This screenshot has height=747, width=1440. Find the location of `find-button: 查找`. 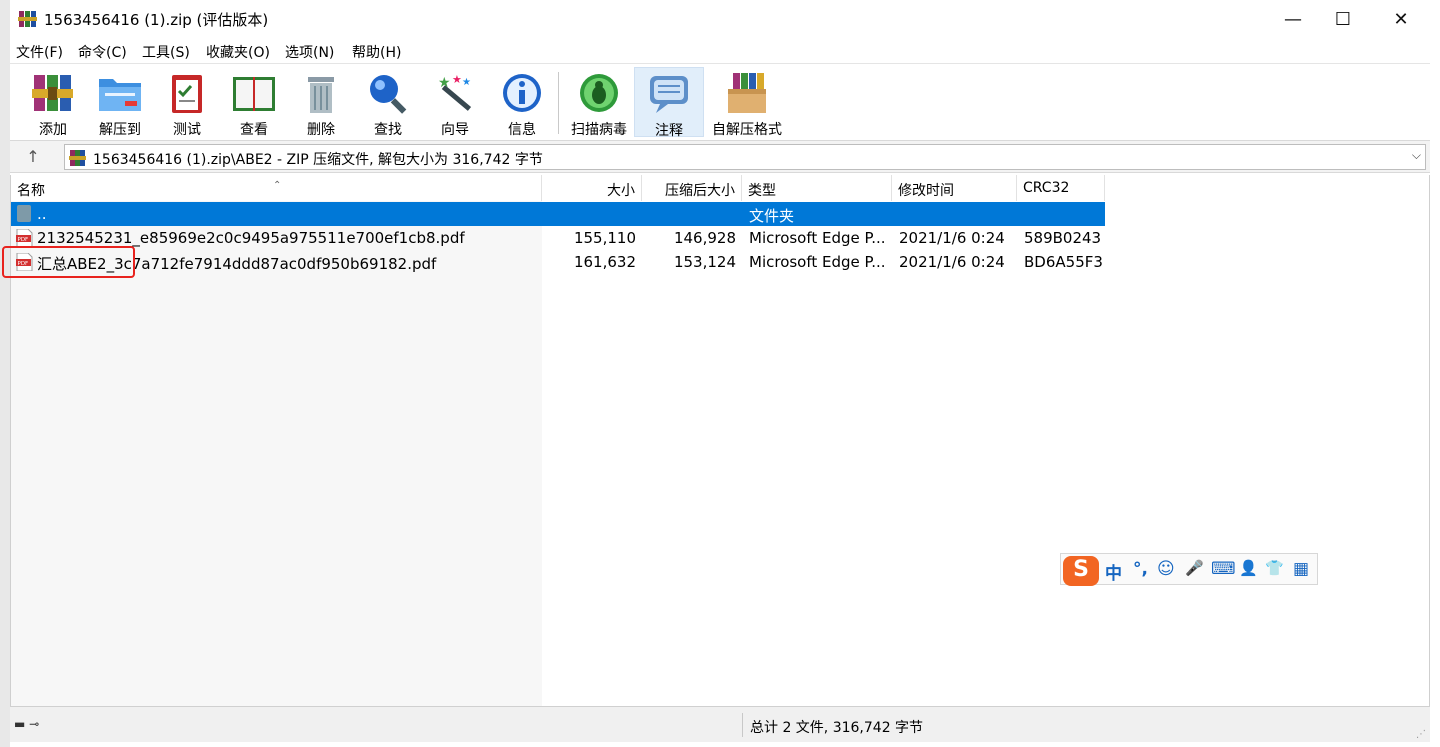

find-button: 查找 is located at coordinates (388, 102).